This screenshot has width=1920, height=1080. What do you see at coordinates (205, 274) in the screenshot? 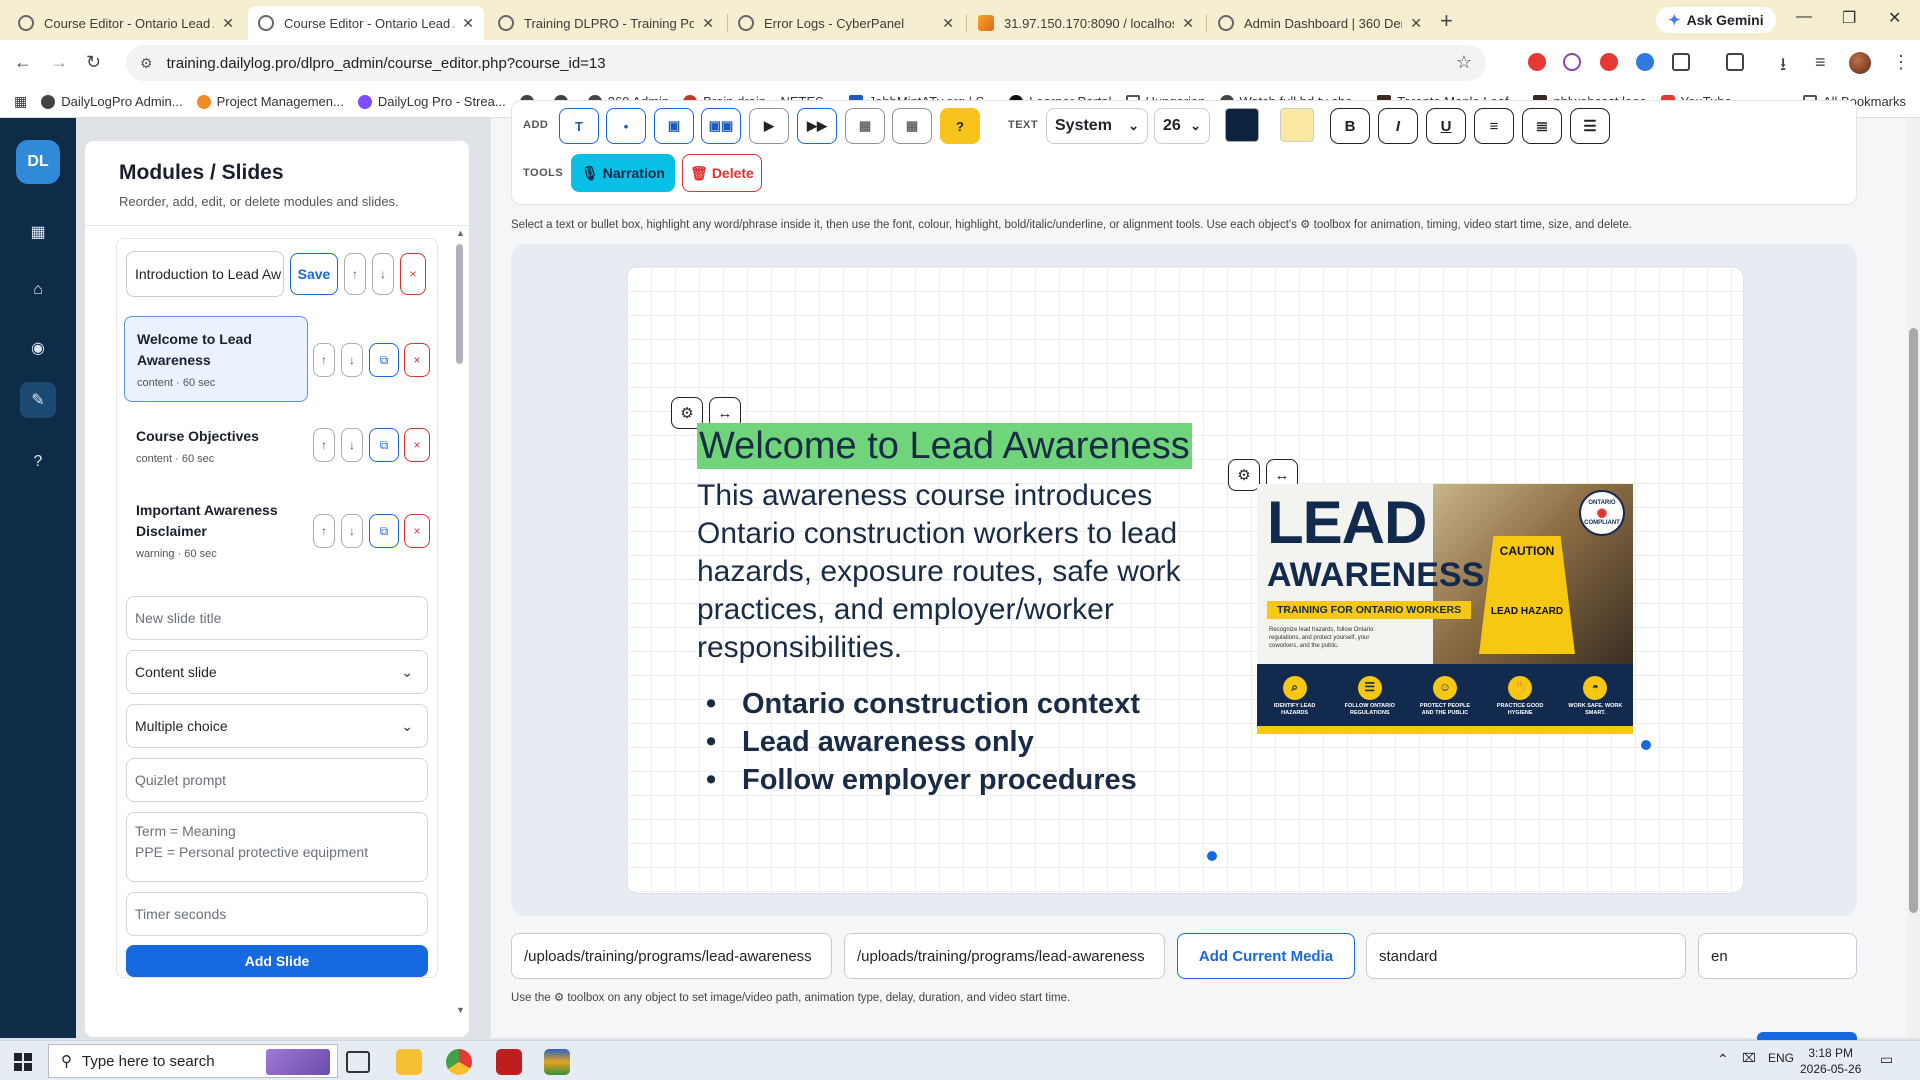
I see `module-name-input: Introduction to Lead Aw` at bounding box center [205, 274].